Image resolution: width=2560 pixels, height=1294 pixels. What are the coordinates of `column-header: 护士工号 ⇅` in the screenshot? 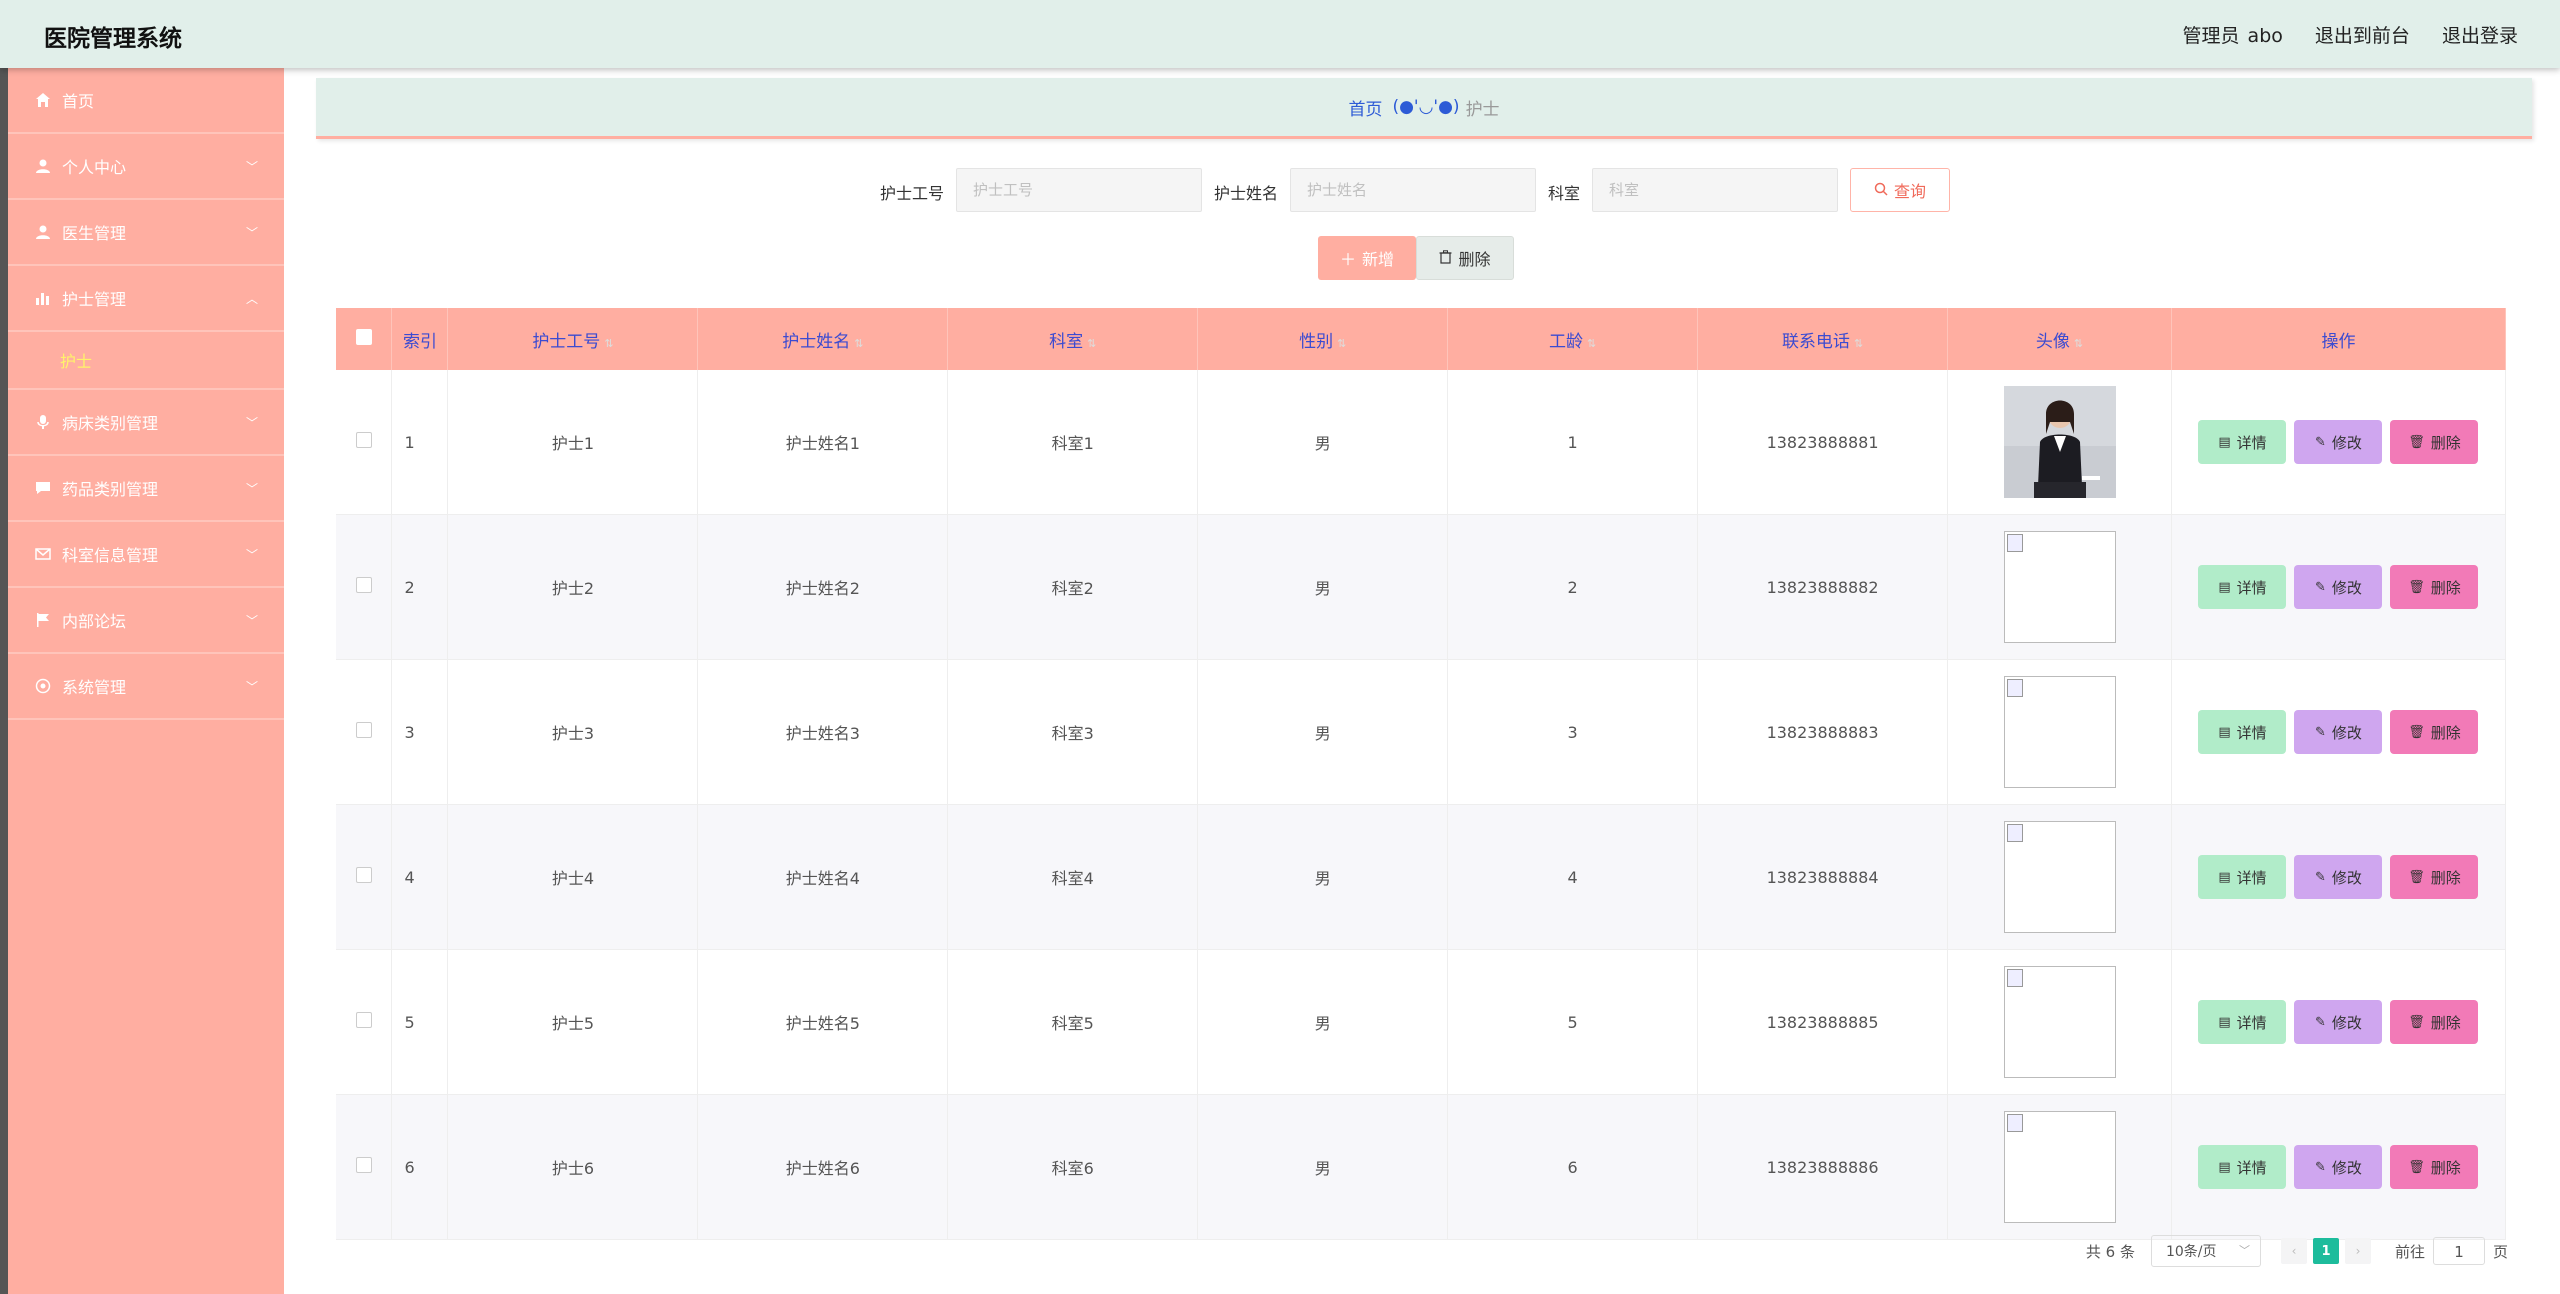 It's located at (573, 339).